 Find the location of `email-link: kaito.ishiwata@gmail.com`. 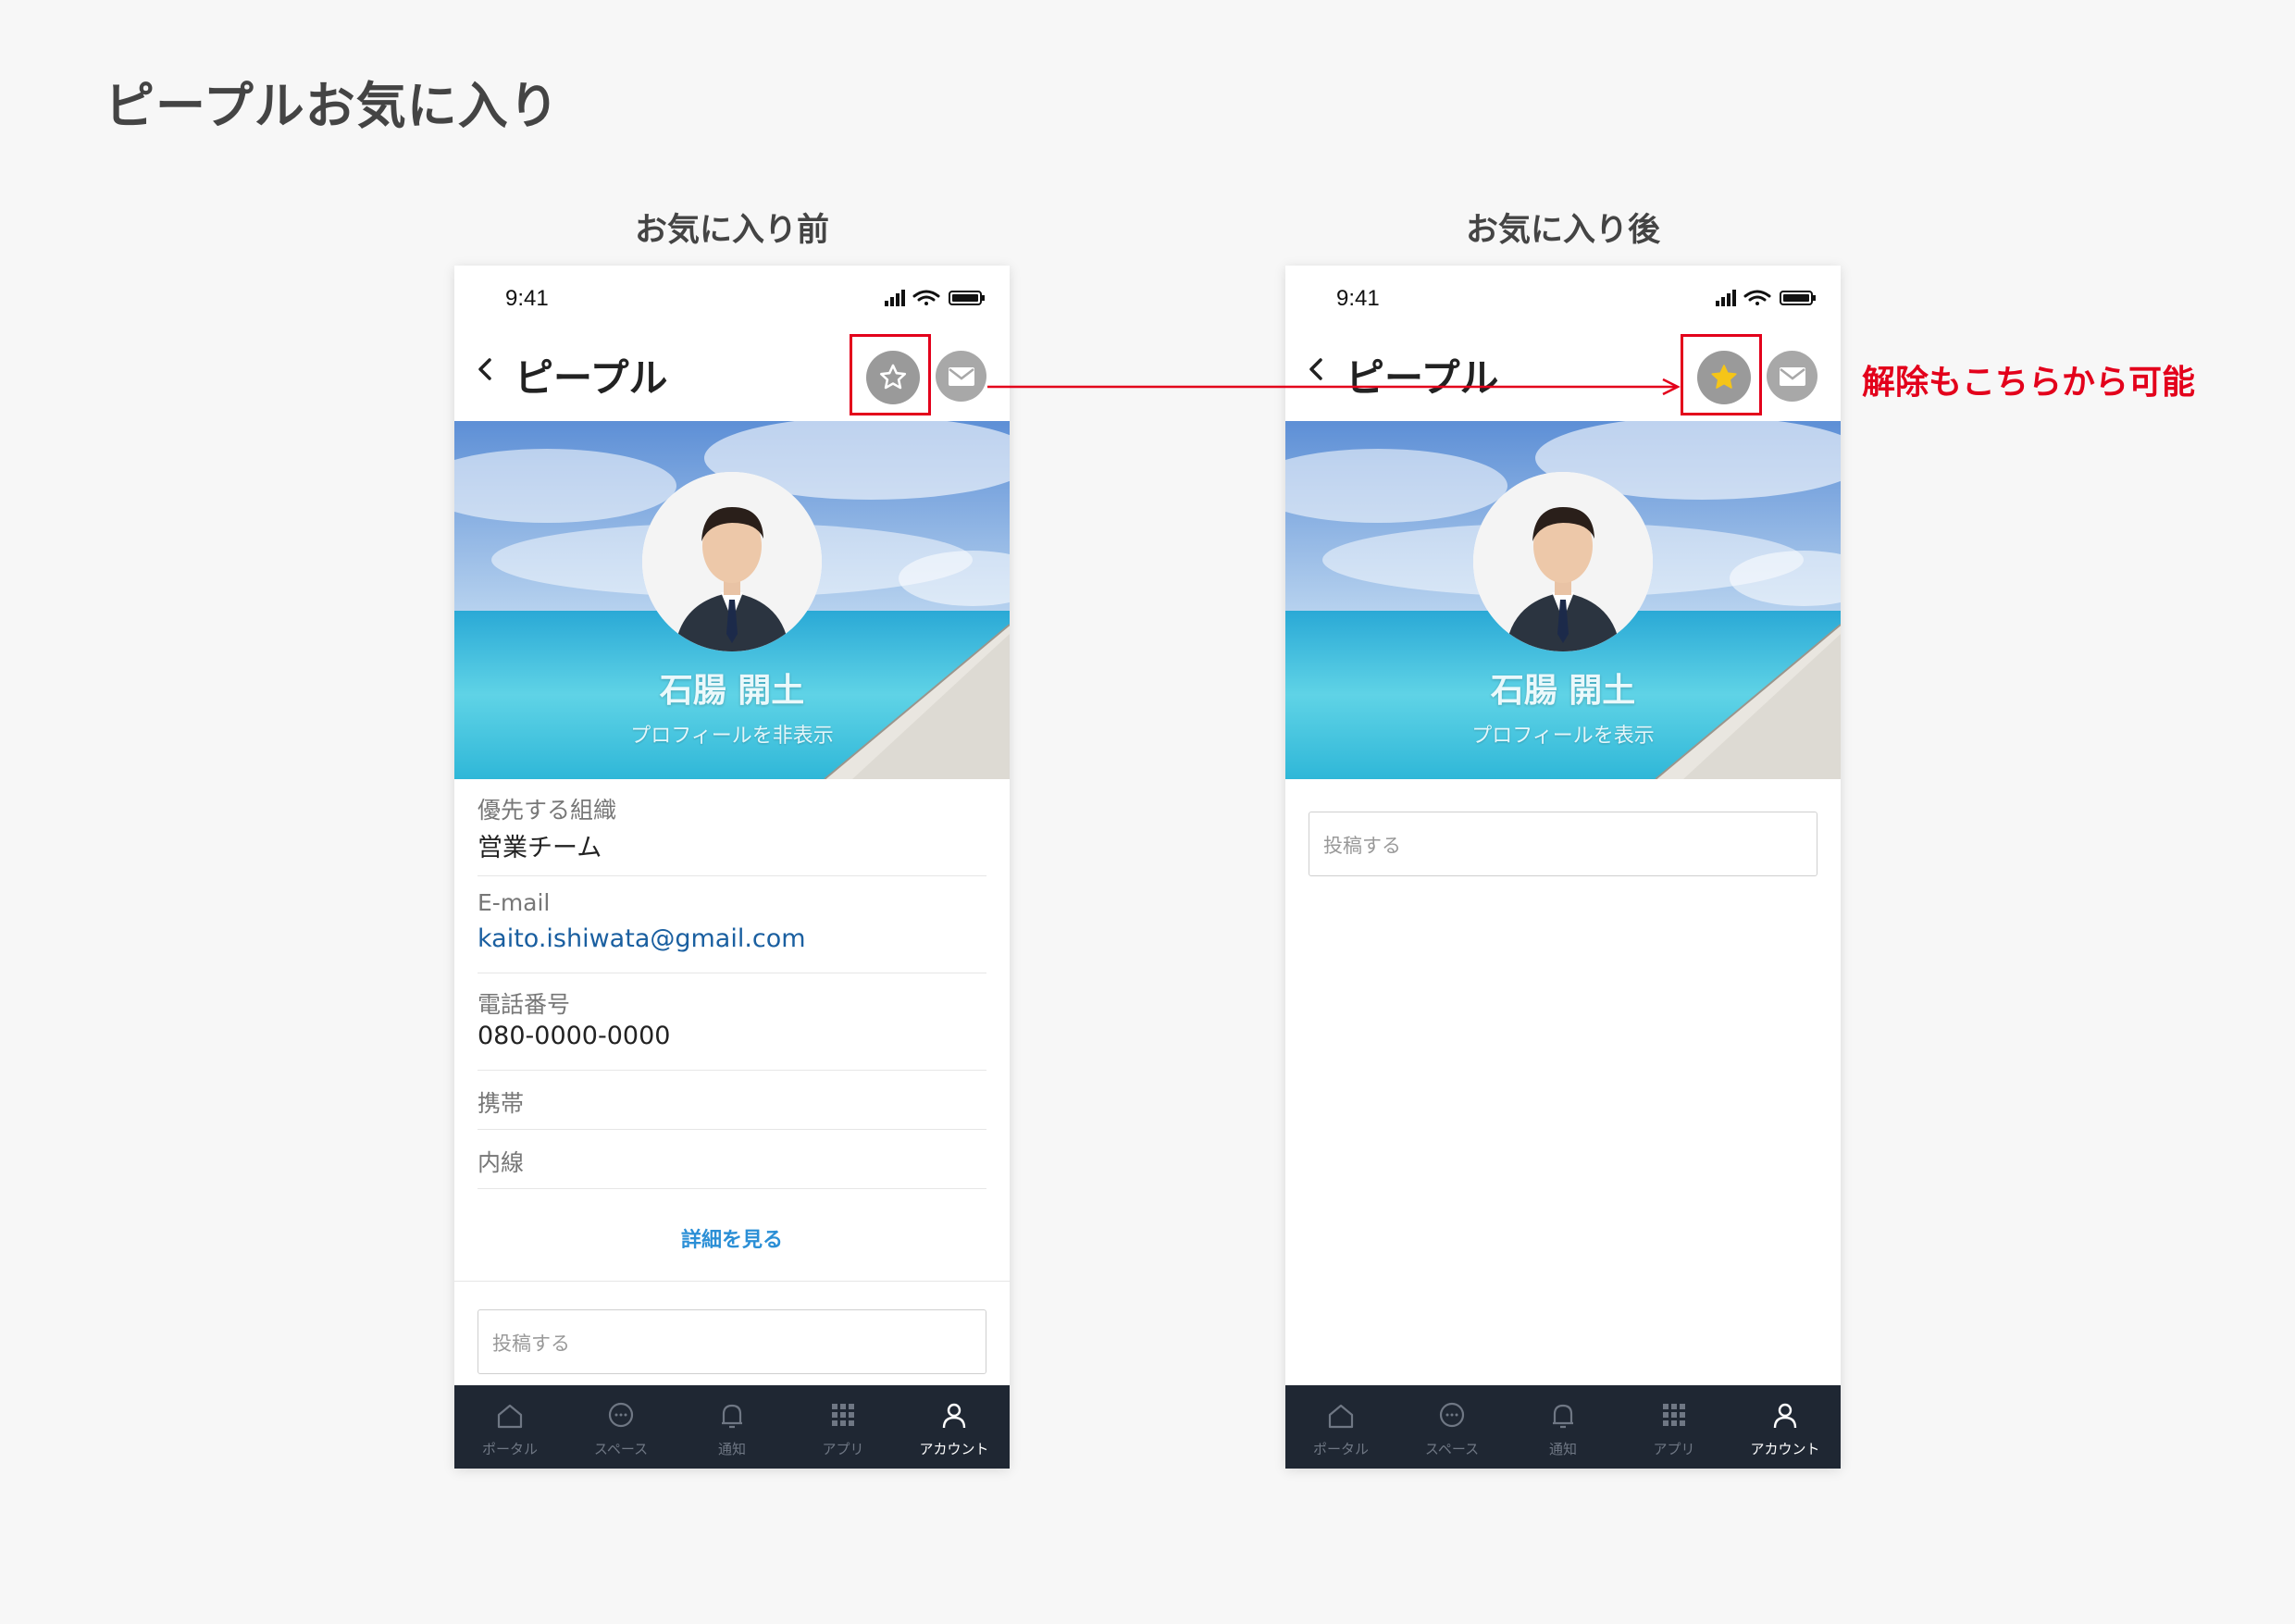

email-link: kaito.ishiwata@gmail.com is located at coordinates (642, 938).